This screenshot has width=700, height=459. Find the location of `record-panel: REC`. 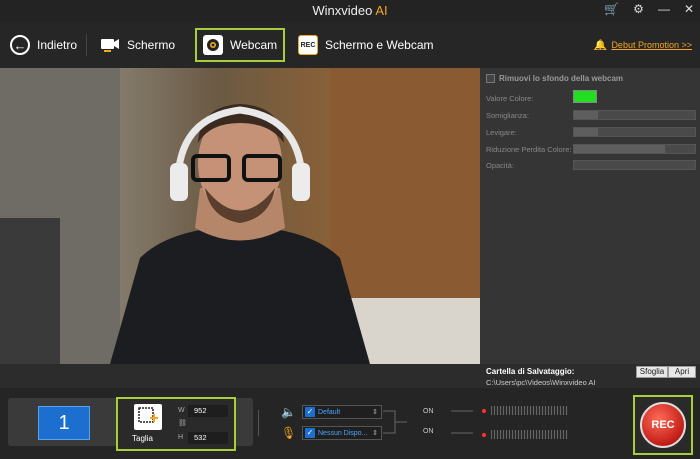

record-panel: REC is located at coordinates (663, 425).